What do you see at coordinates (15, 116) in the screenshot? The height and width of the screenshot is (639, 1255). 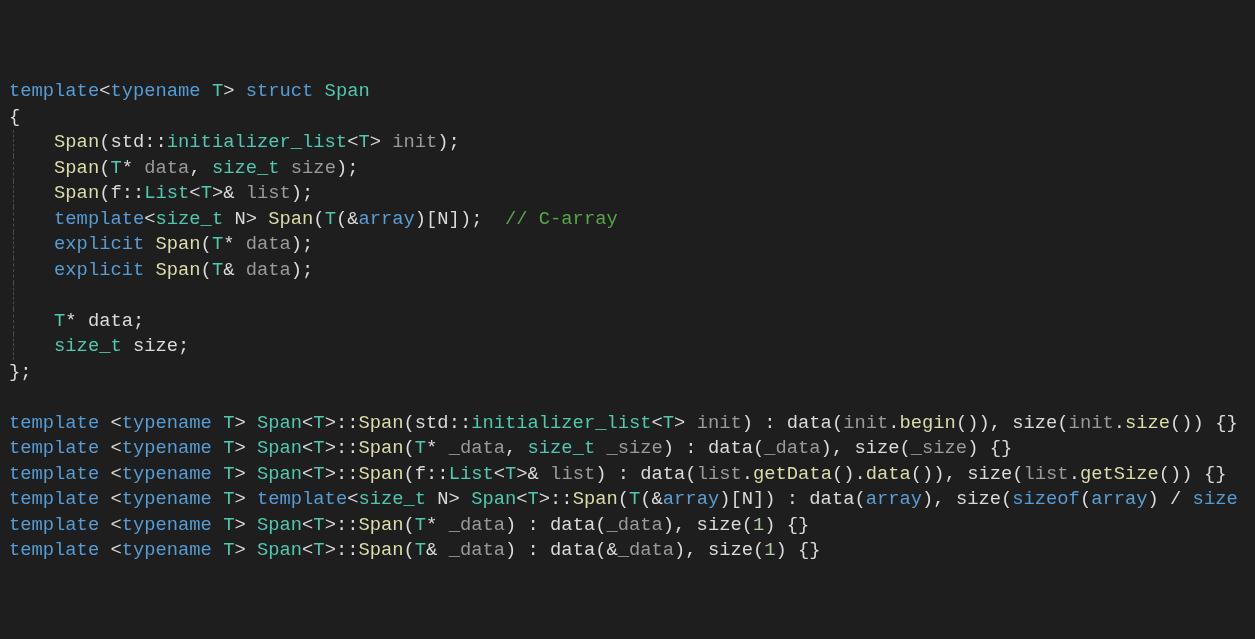 I see `code-line: {` at bounding box center [15, 116].